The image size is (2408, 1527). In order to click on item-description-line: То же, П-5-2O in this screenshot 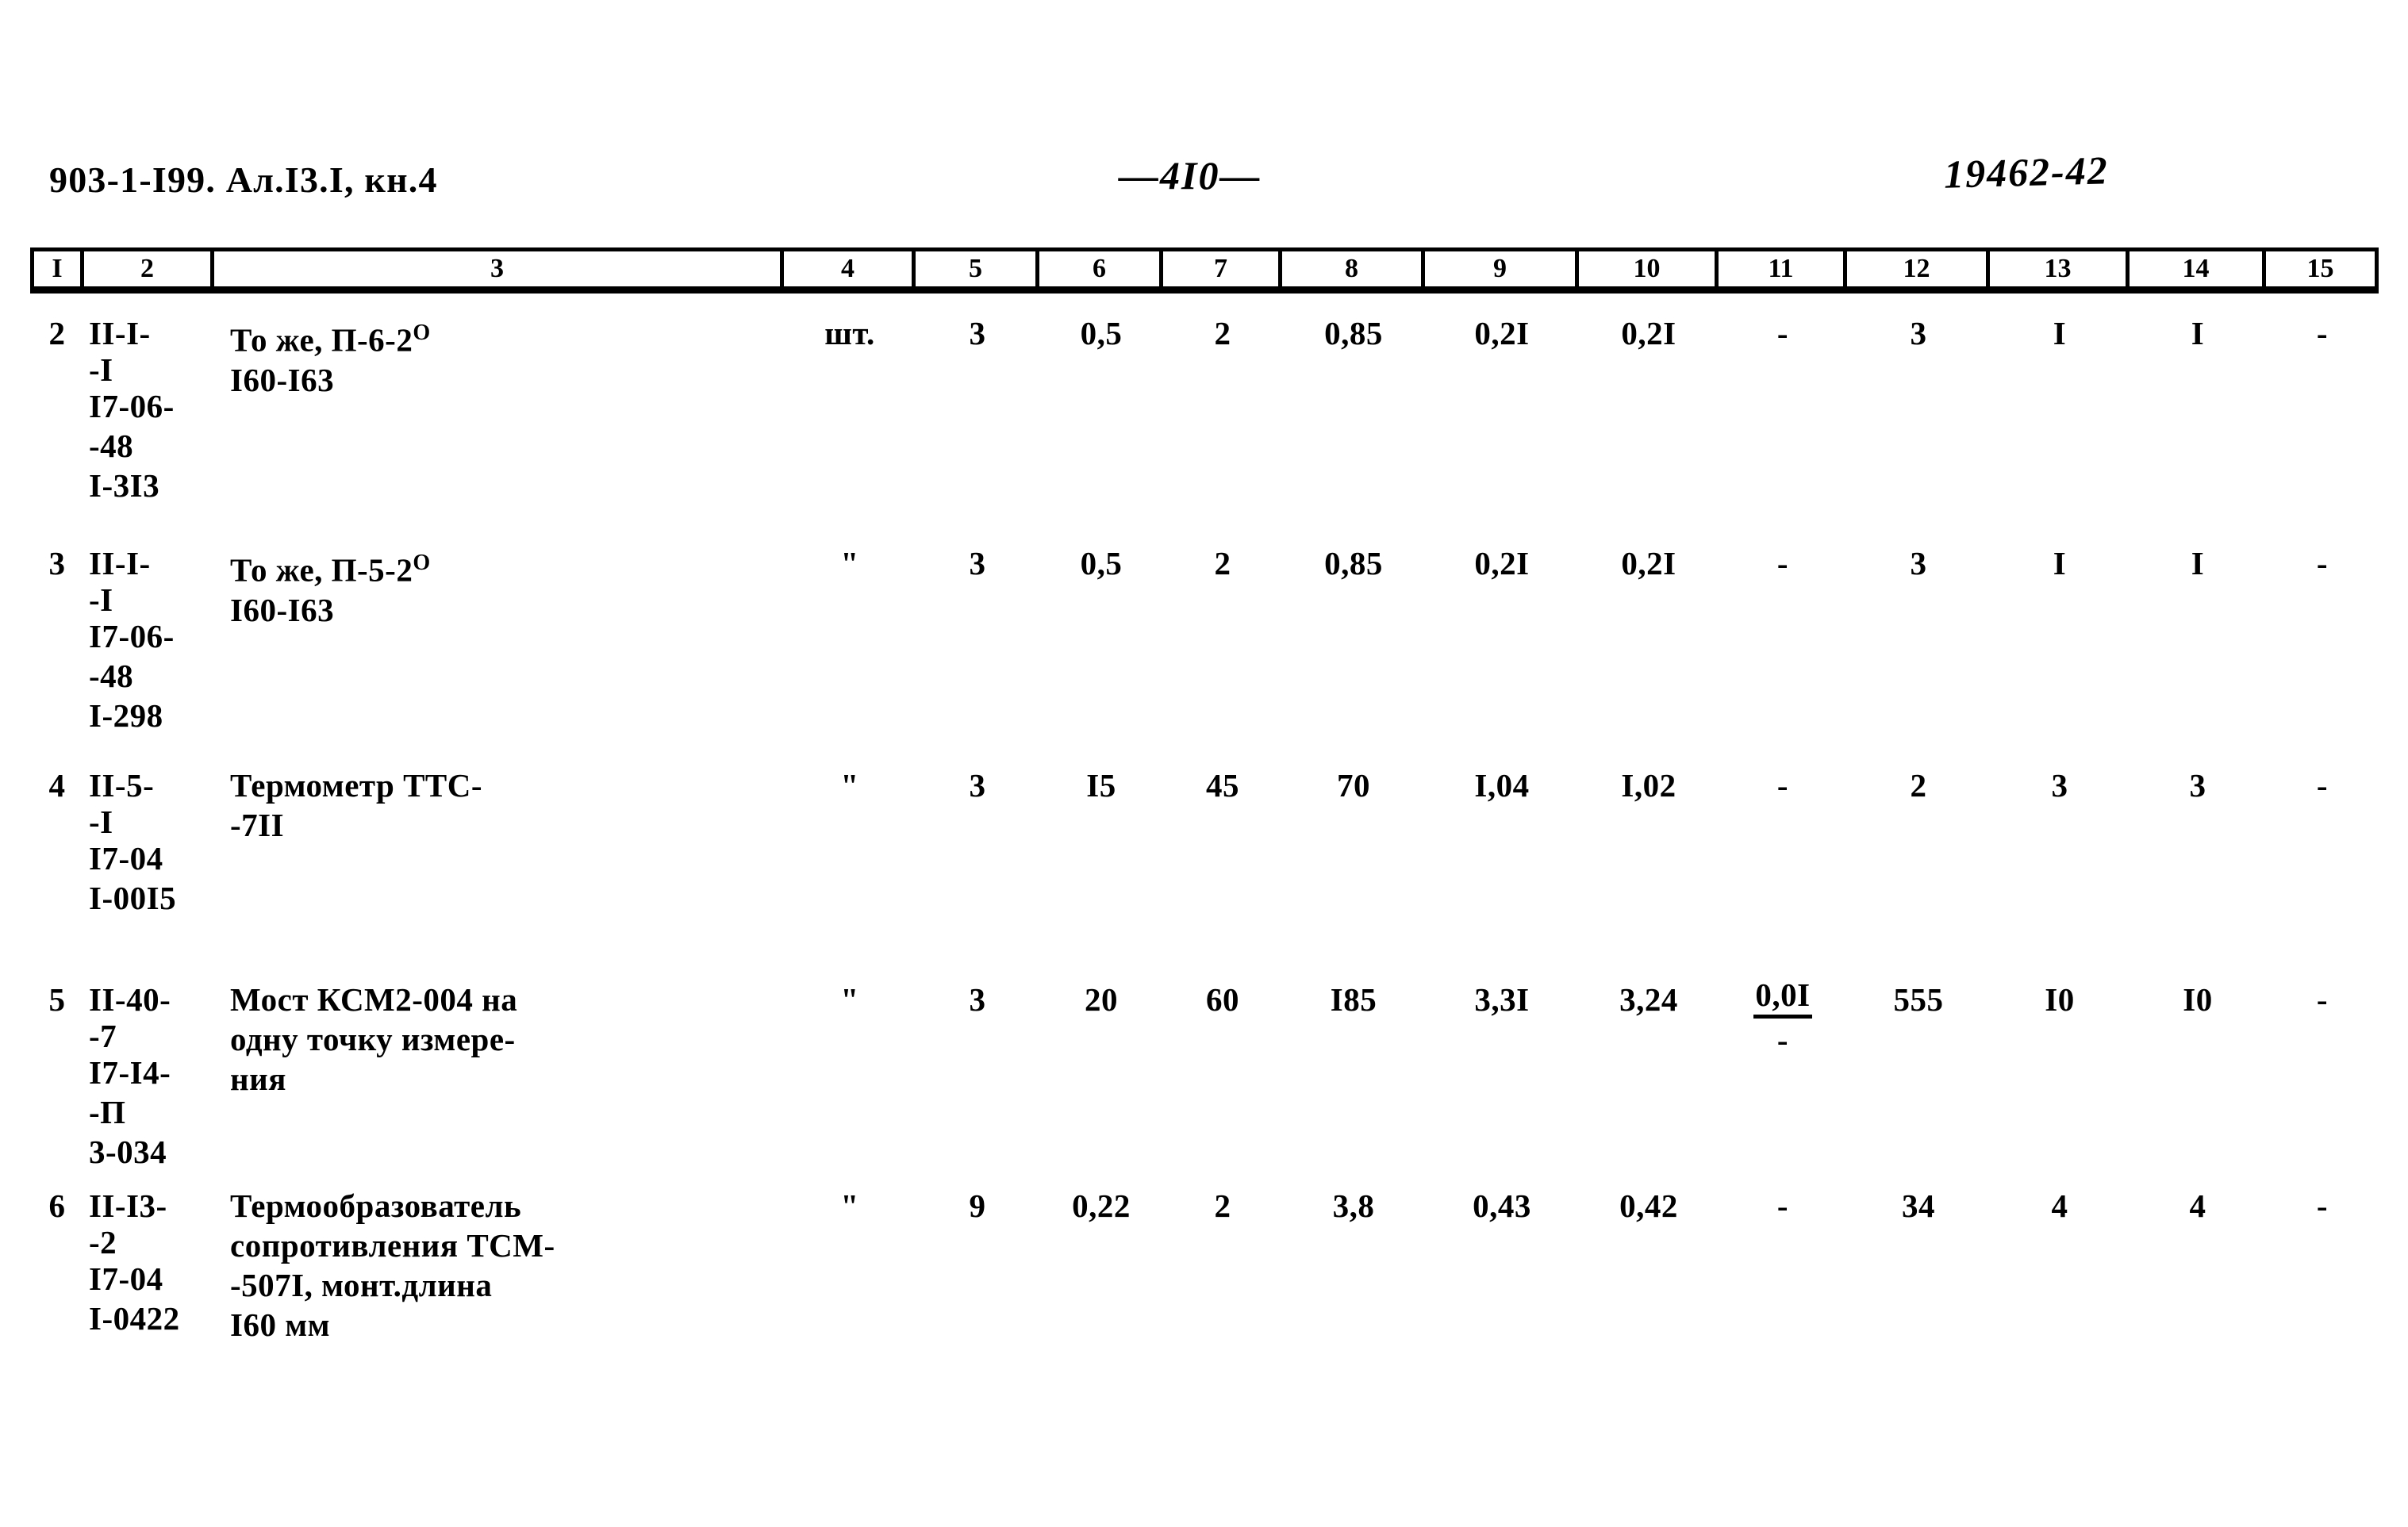, I will do `click(331, 570)`.